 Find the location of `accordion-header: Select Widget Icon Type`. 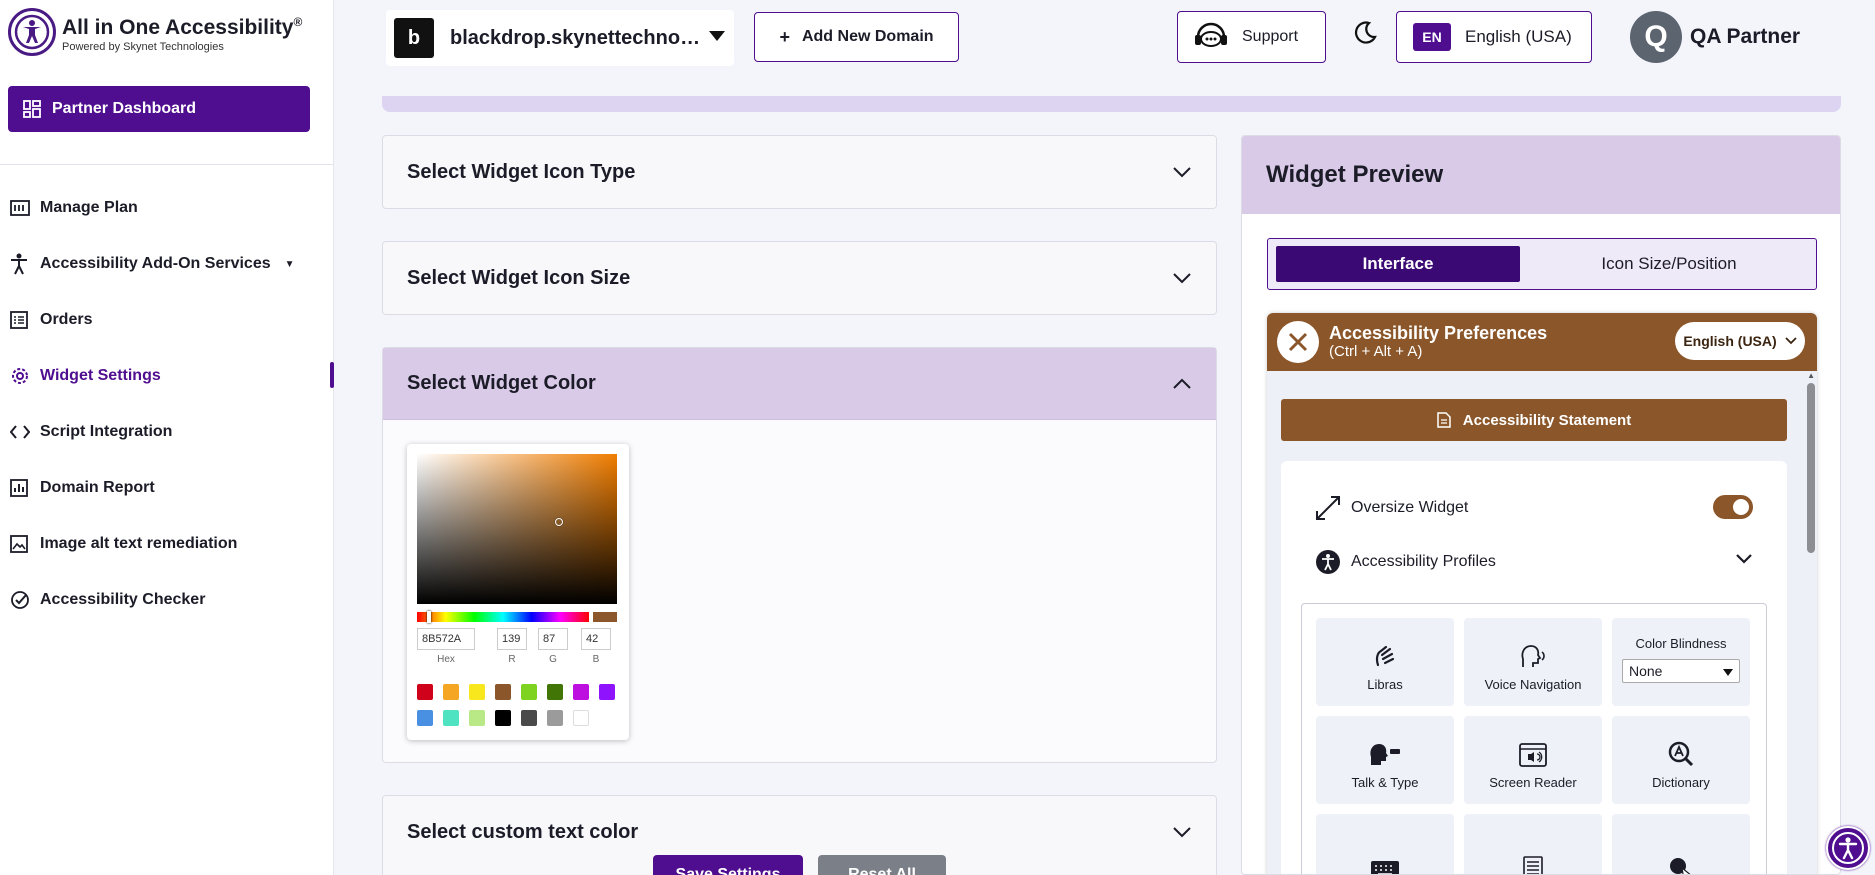

accordion-header: Select Widget Icon Type is located at coordinates (799, 172).